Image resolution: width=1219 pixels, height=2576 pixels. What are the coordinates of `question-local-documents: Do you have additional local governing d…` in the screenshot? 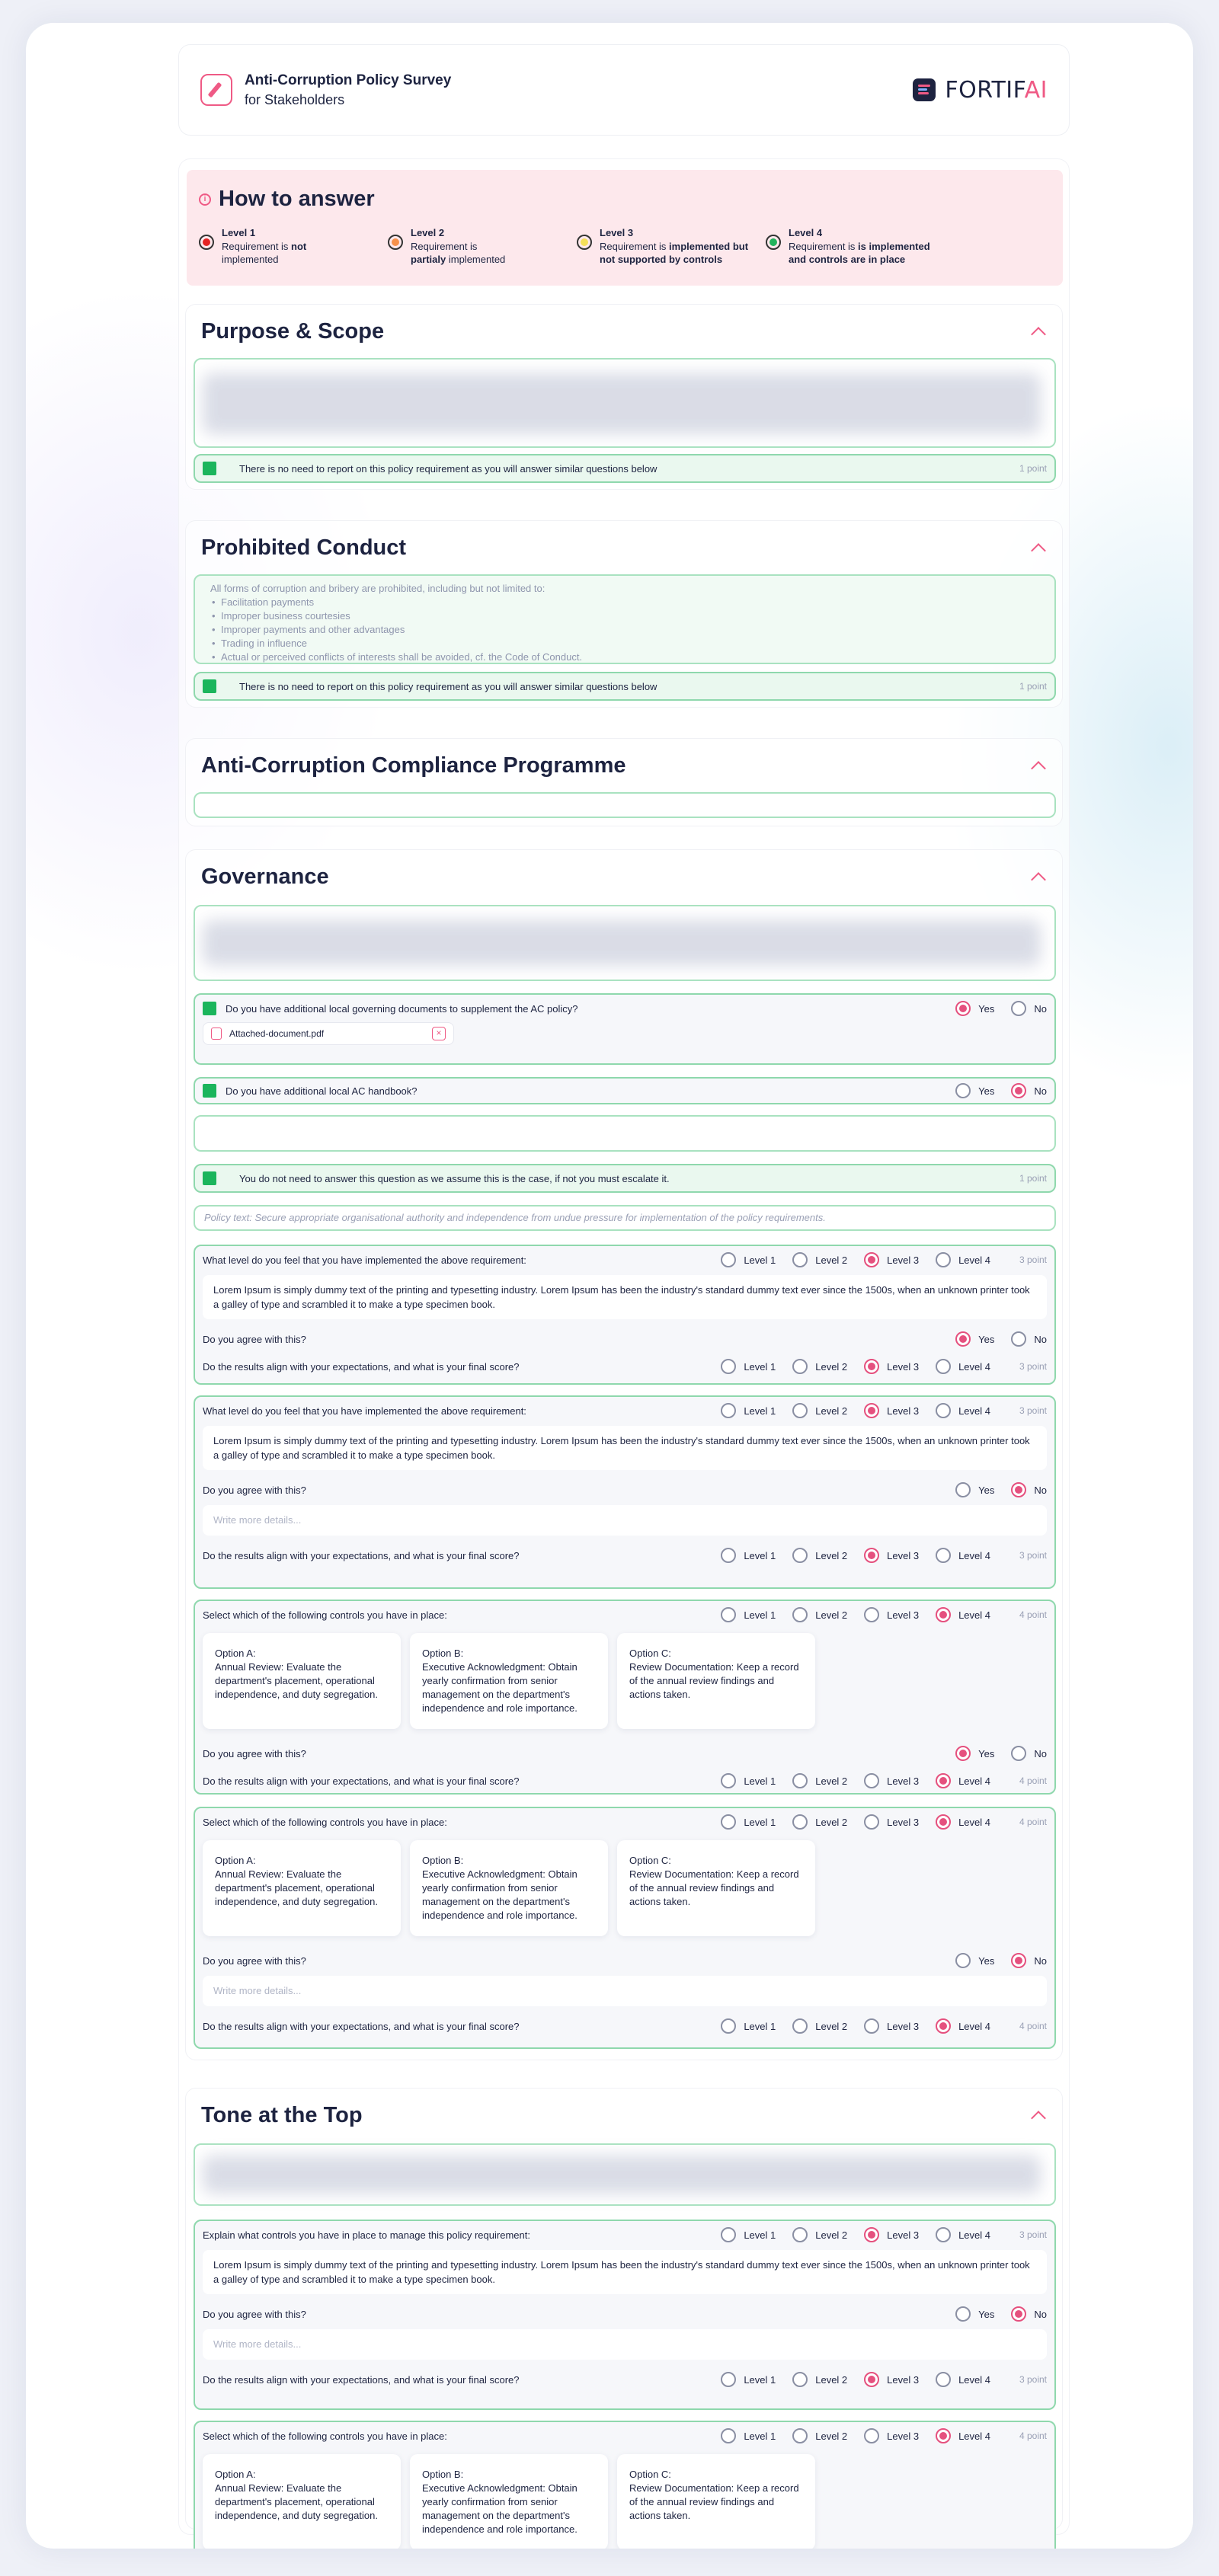 It's located at (625, 1029).